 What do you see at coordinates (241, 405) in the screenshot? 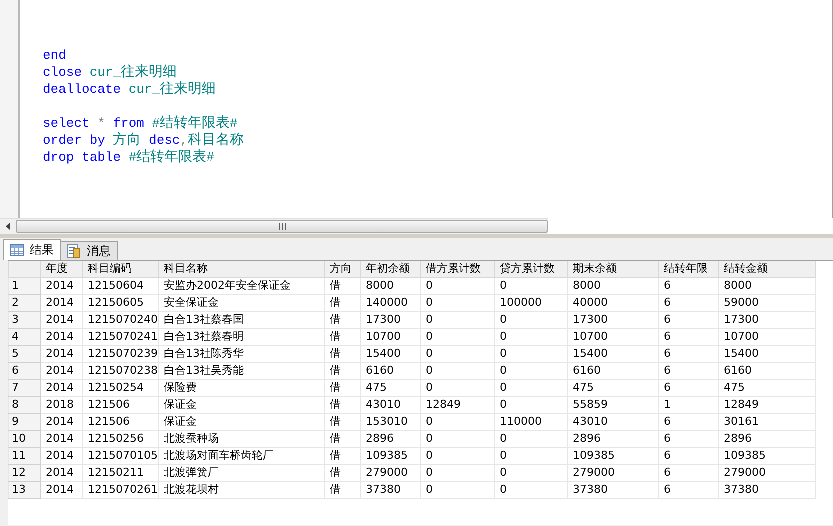
I see `table-cell: 保证金` at bounding box center [241, 405].